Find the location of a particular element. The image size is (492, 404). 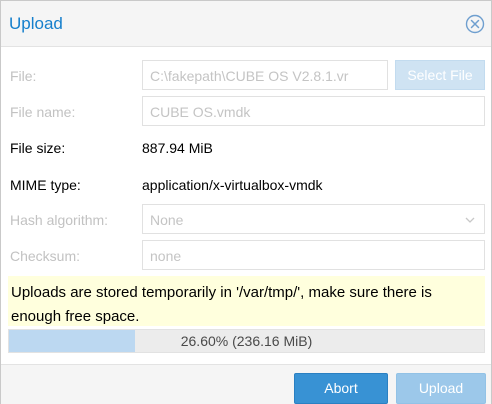

checksum-row: Checksum: none is located at coordinates (246, 255).